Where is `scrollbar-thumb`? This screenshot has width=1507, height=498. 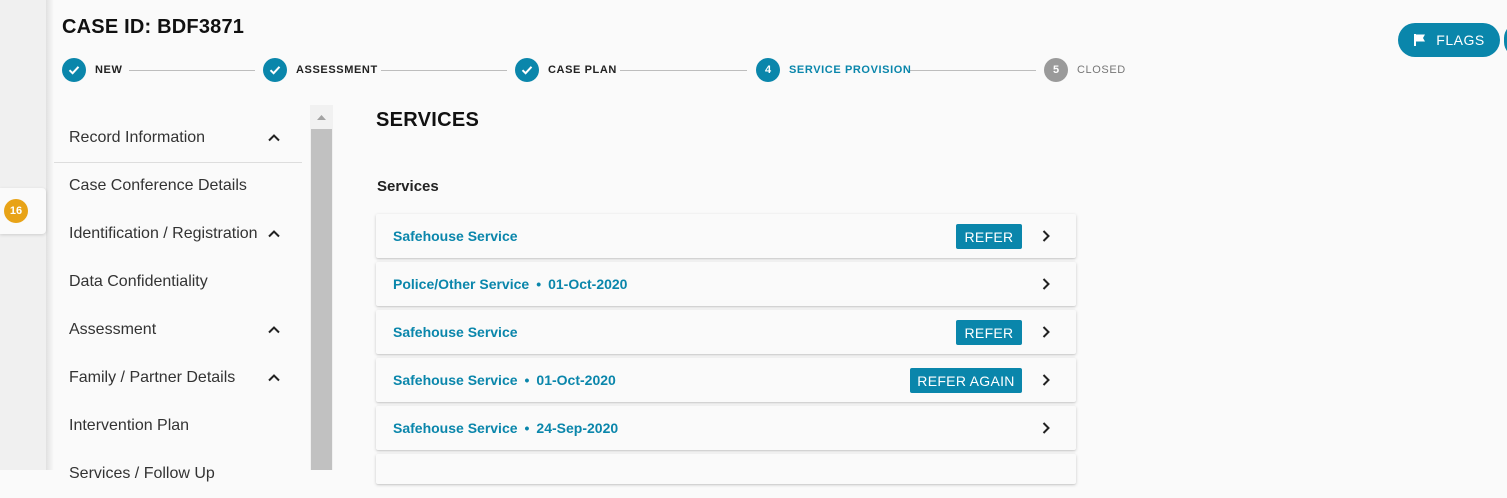
scrollbar-thumb is located at coordinates (321, 299).